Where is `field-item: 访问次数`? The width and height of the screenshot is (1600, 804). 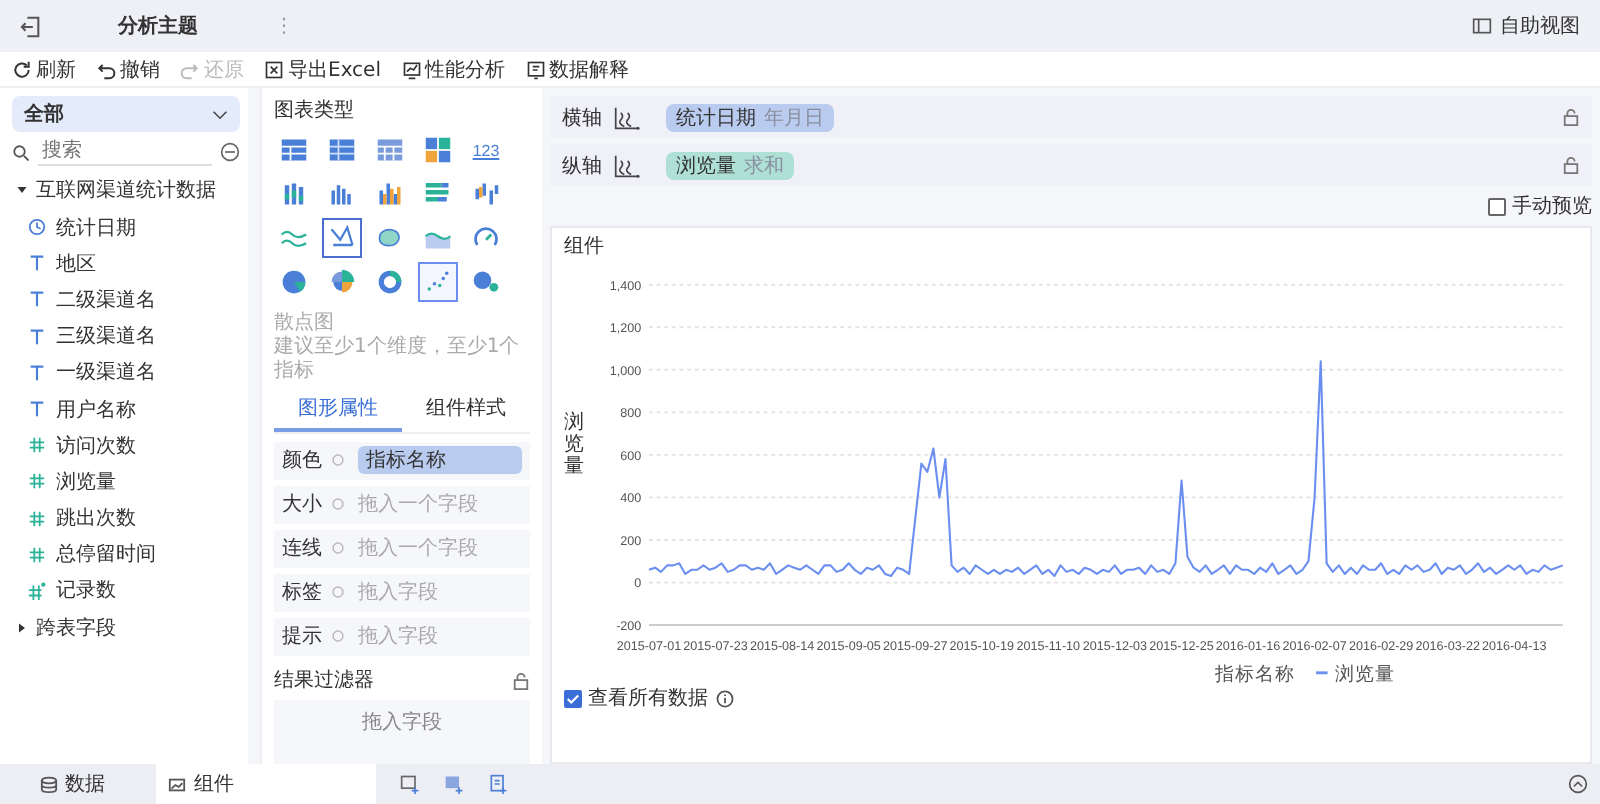 field-item: 访问次数 is located at coordinates (126, 445).